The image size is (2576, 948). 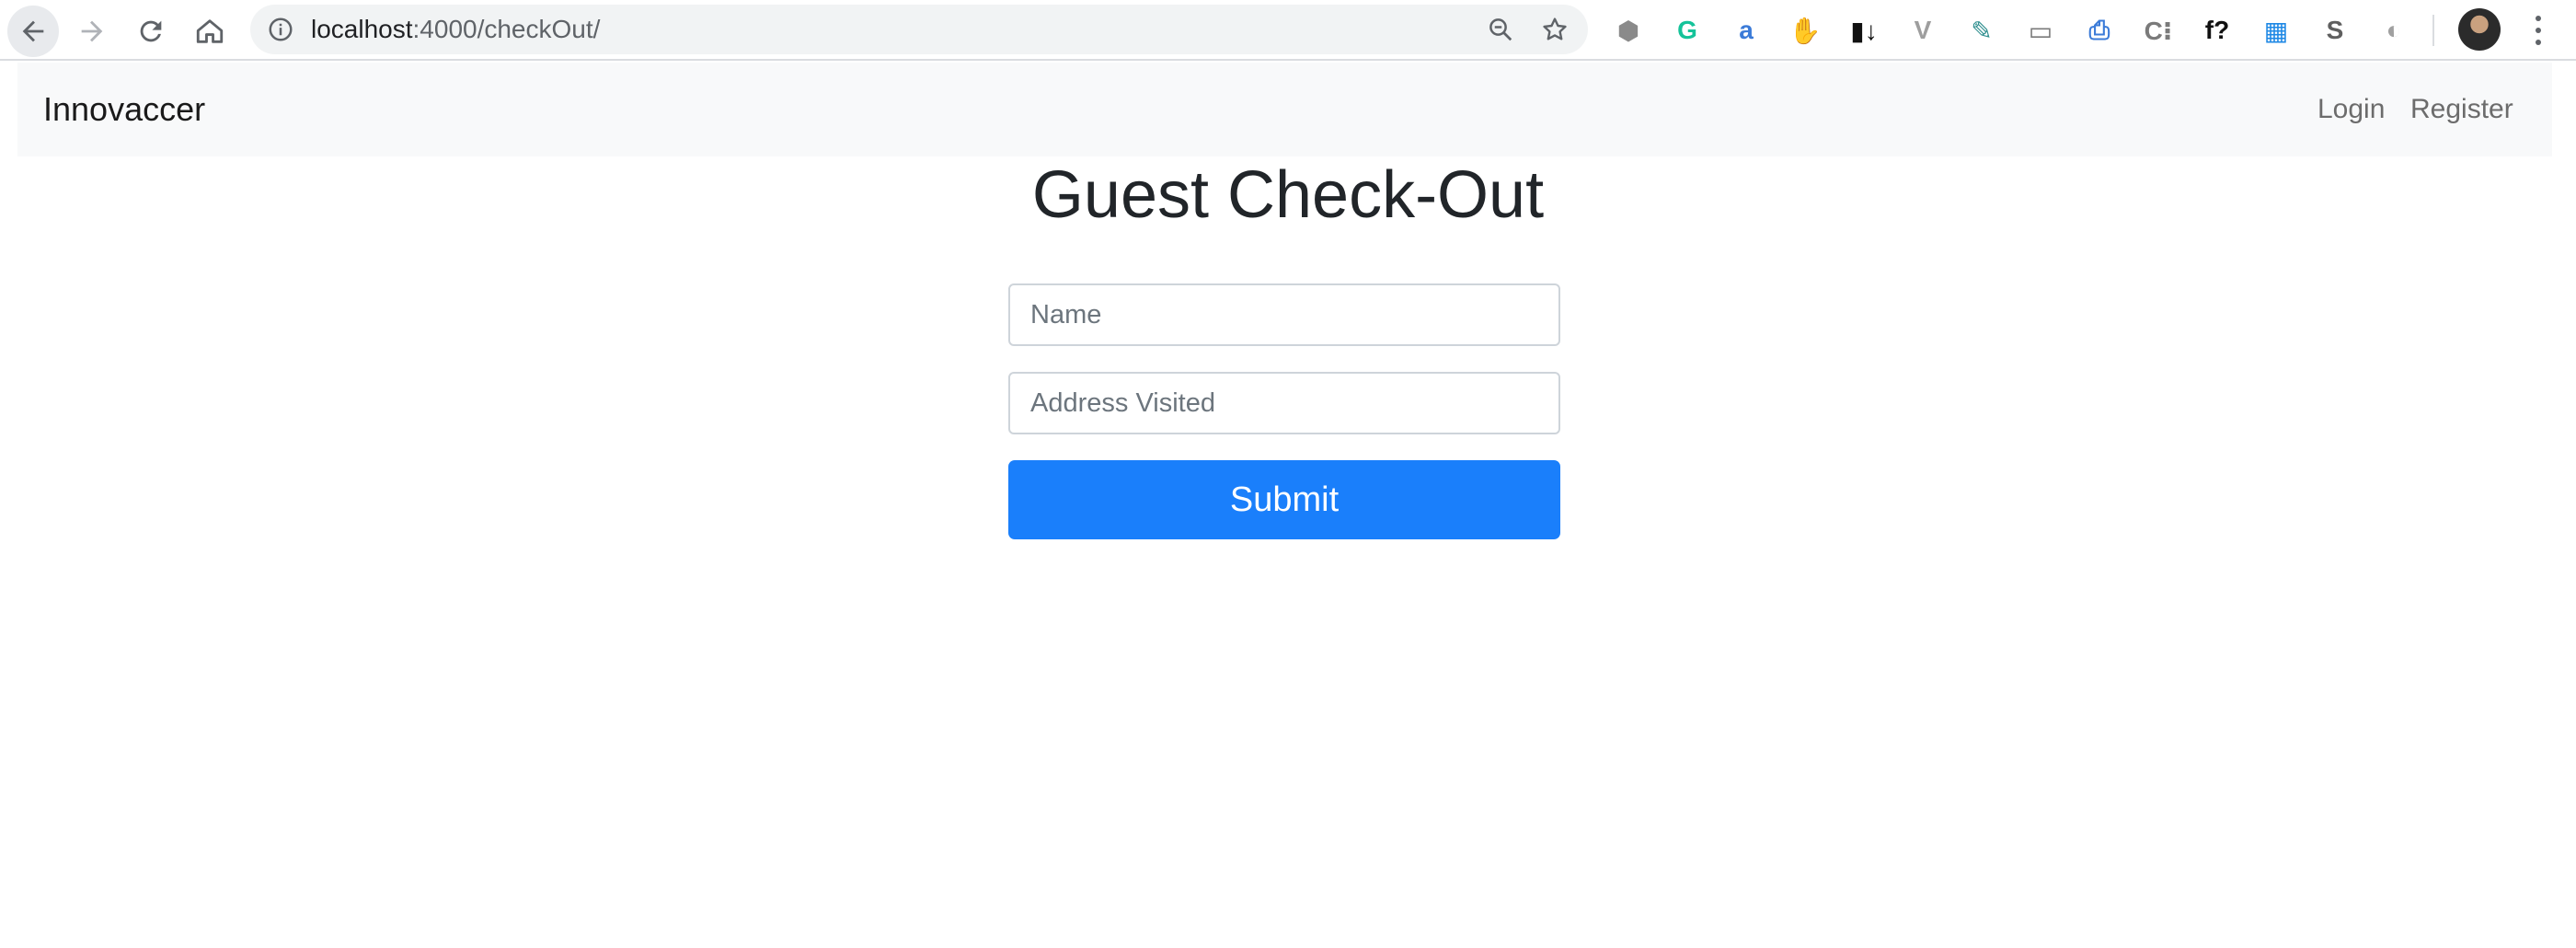 What do you see at coordinates (280, 29) in the screenshot?
I see `info-icon` at bounding box center [280, 29].